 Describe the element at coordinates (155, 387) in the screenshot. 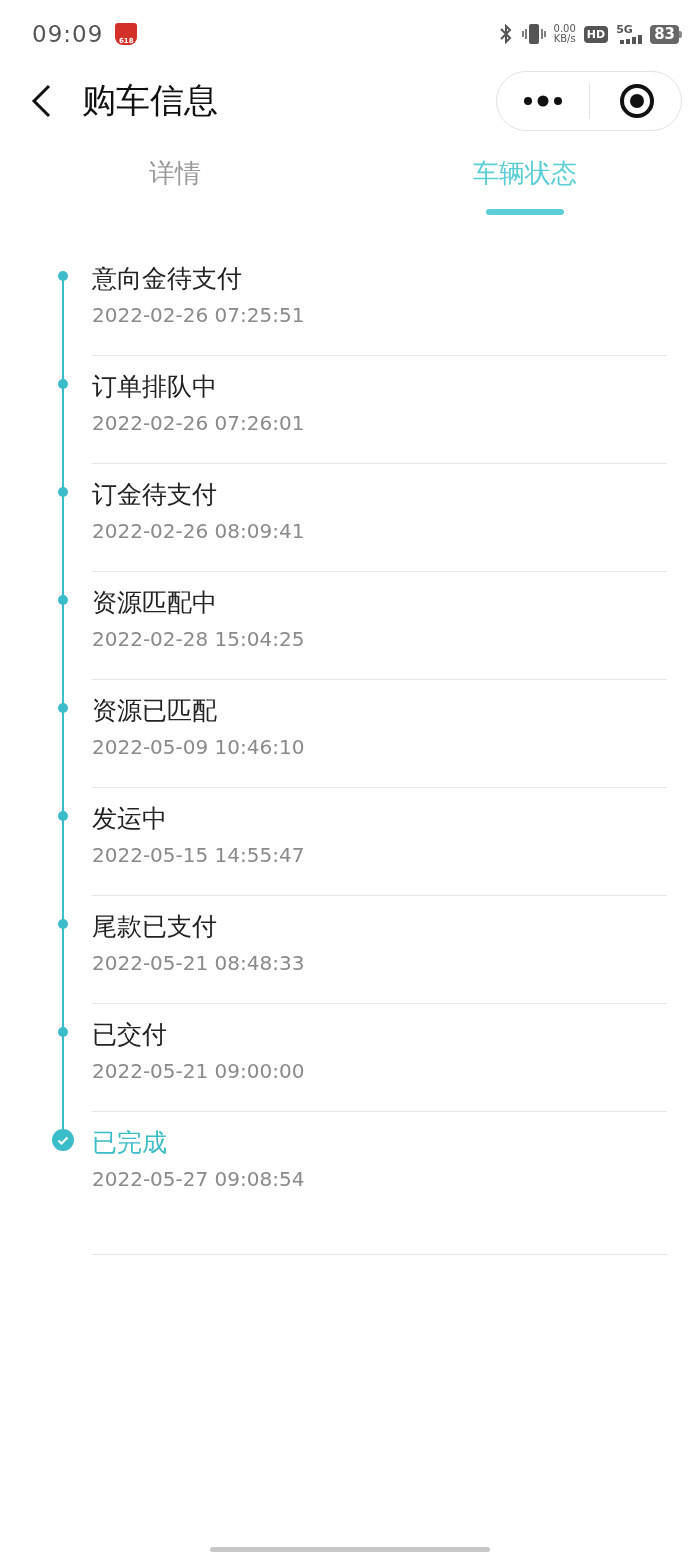

I see `status-title: 订单排队中` at that location.